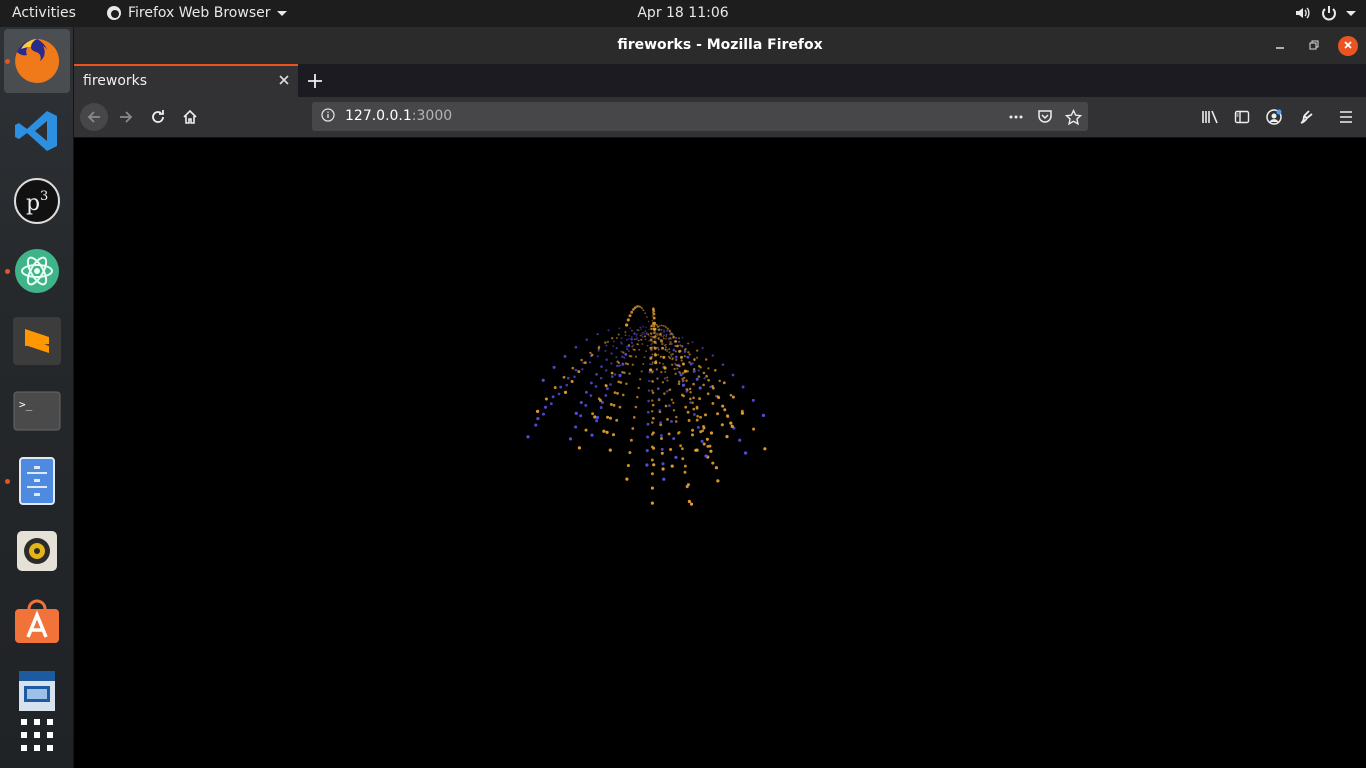  I want to click on minimize-button, so click(1280, 46).